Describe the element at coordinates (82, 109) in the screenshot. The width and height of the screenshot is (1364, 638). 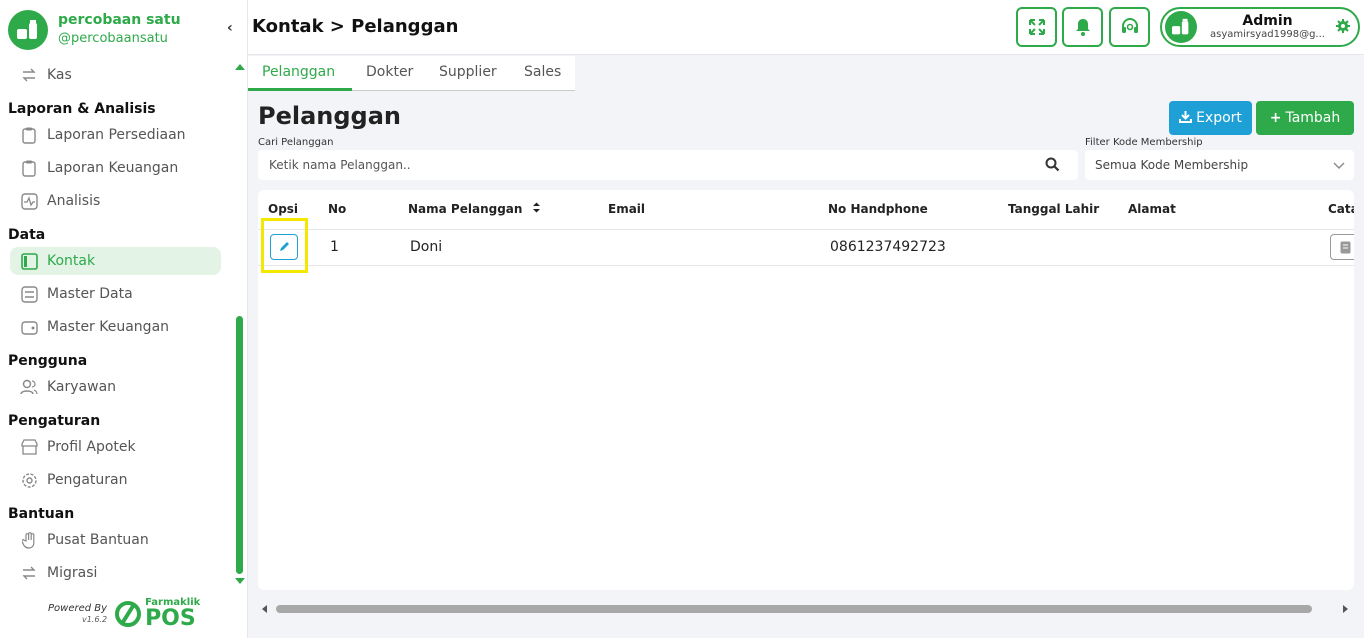
I see `section-laporan: Laporan & Analisis` at that location.